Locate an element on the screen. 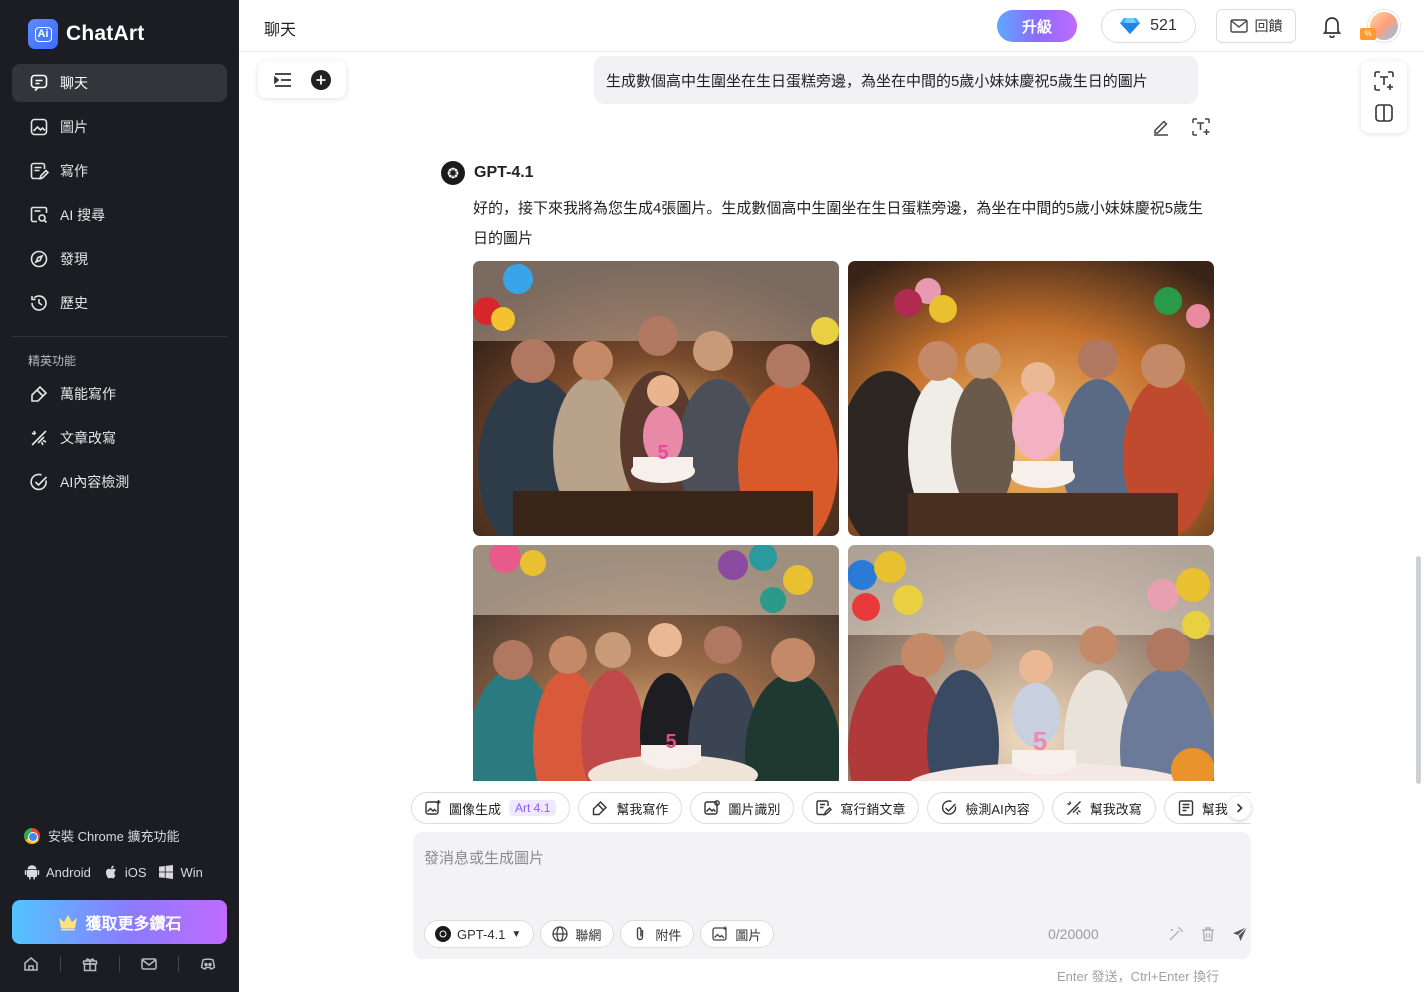 The width and height of the screenshot is (1424, 992). composer-actions is located at coordinates (1201, 934).